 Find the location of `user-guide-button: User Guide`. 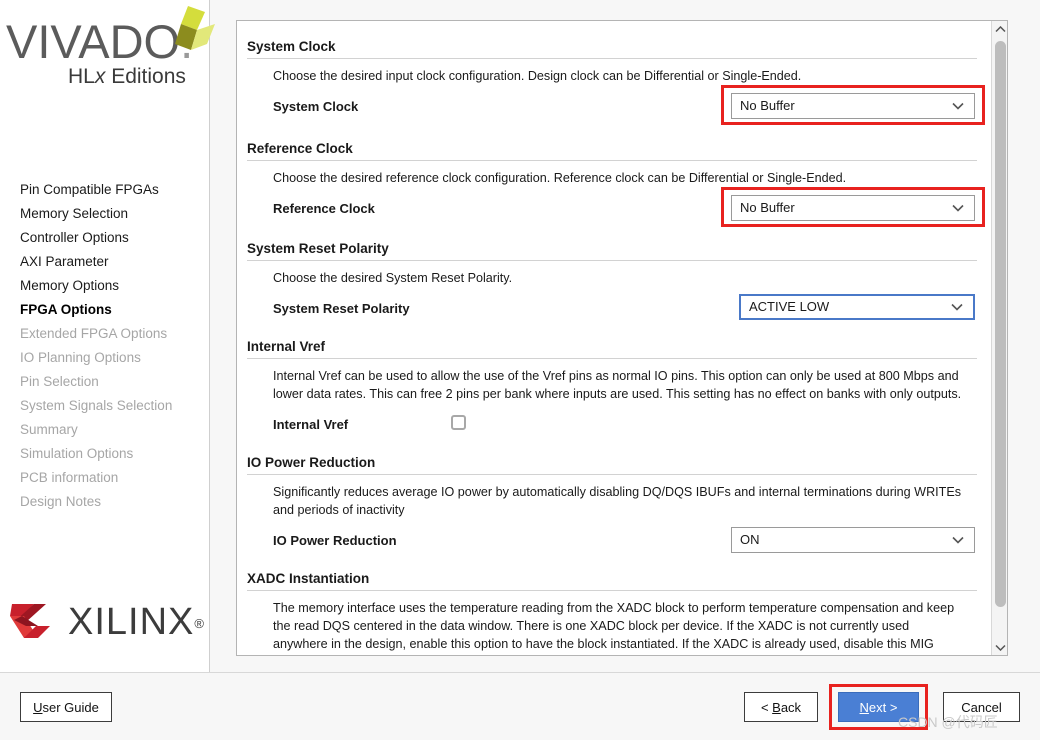

user-guide-button: User Guide is located at coordinates (66, 707).